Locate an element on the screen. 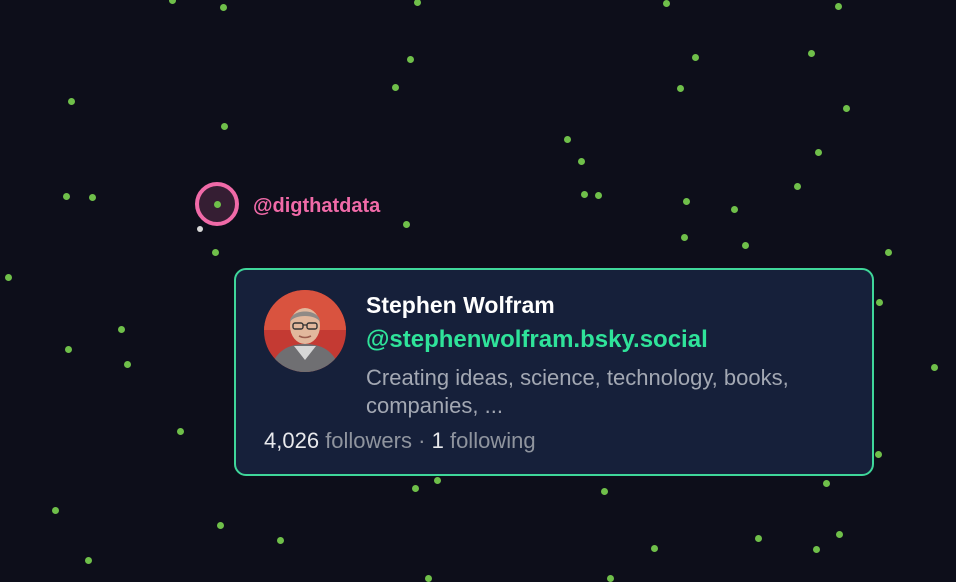  follow-stats: 4,026 followers · 1 following is located at coordinates (400, 441).